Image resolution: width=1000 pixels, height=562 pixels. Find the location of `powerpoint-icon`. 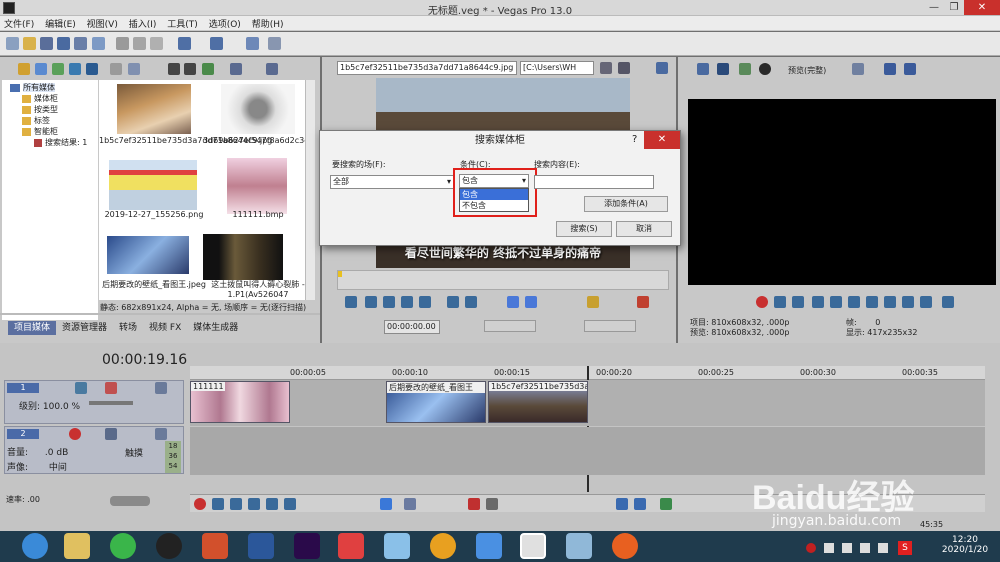

powerpoint-icon is located at coordinates (215, 546).